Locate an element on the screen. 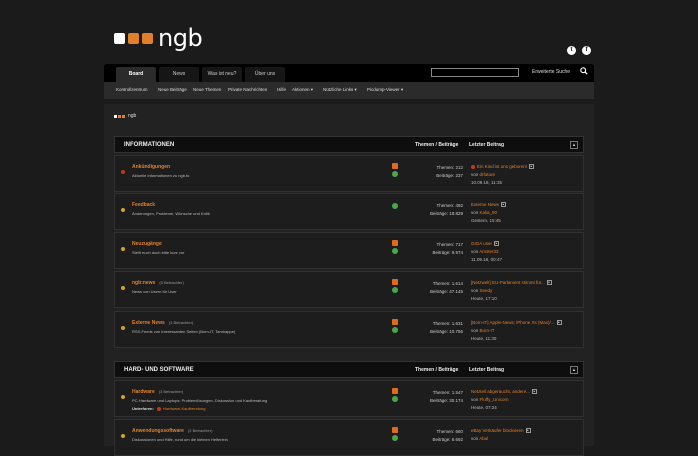 Image resolution: width=698 pixels, height=456 pixels. forum-title: ngb:news (5 Betrachter) is located at coordinates (158, 283).